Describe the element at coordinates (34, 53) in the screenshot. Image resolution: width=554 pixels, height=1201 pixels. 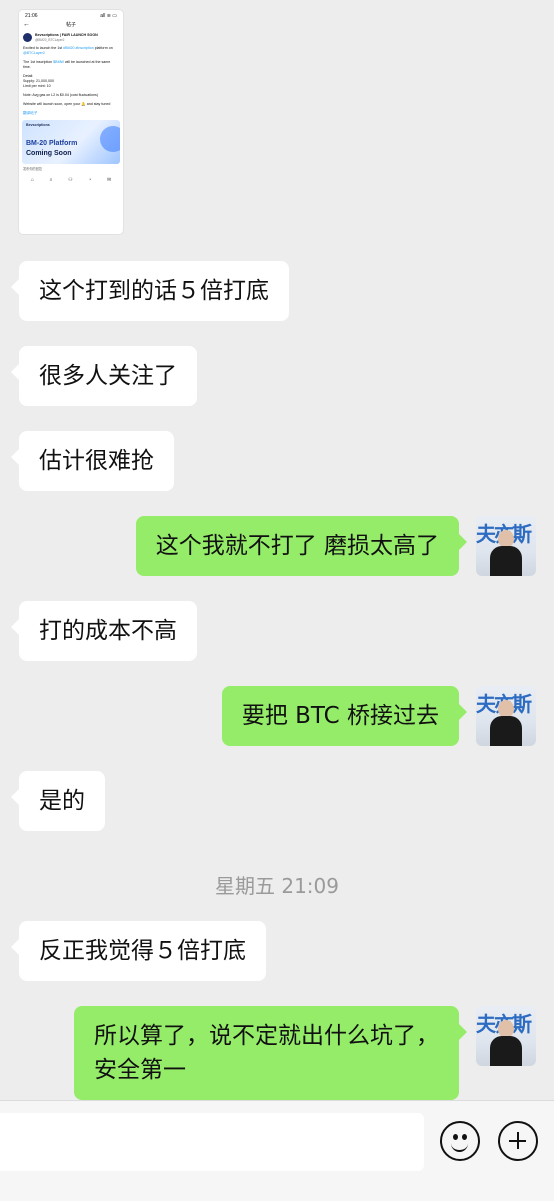
I see `post-link: @BTCLayer2` at that location.